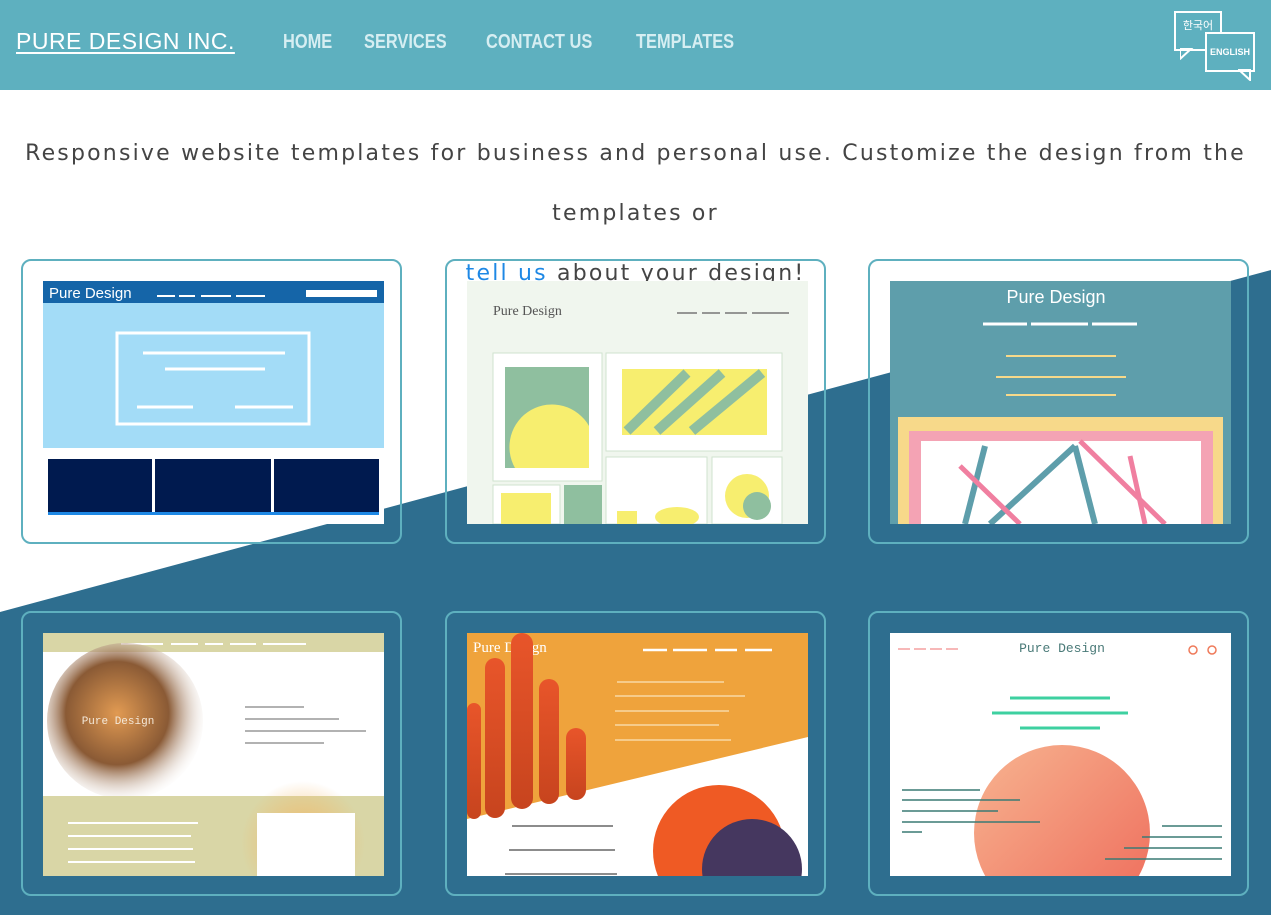 The height and width of the screenshot is (915, 1271). I want to click on template-preview-3: Pure Design, so click(1060, 402).